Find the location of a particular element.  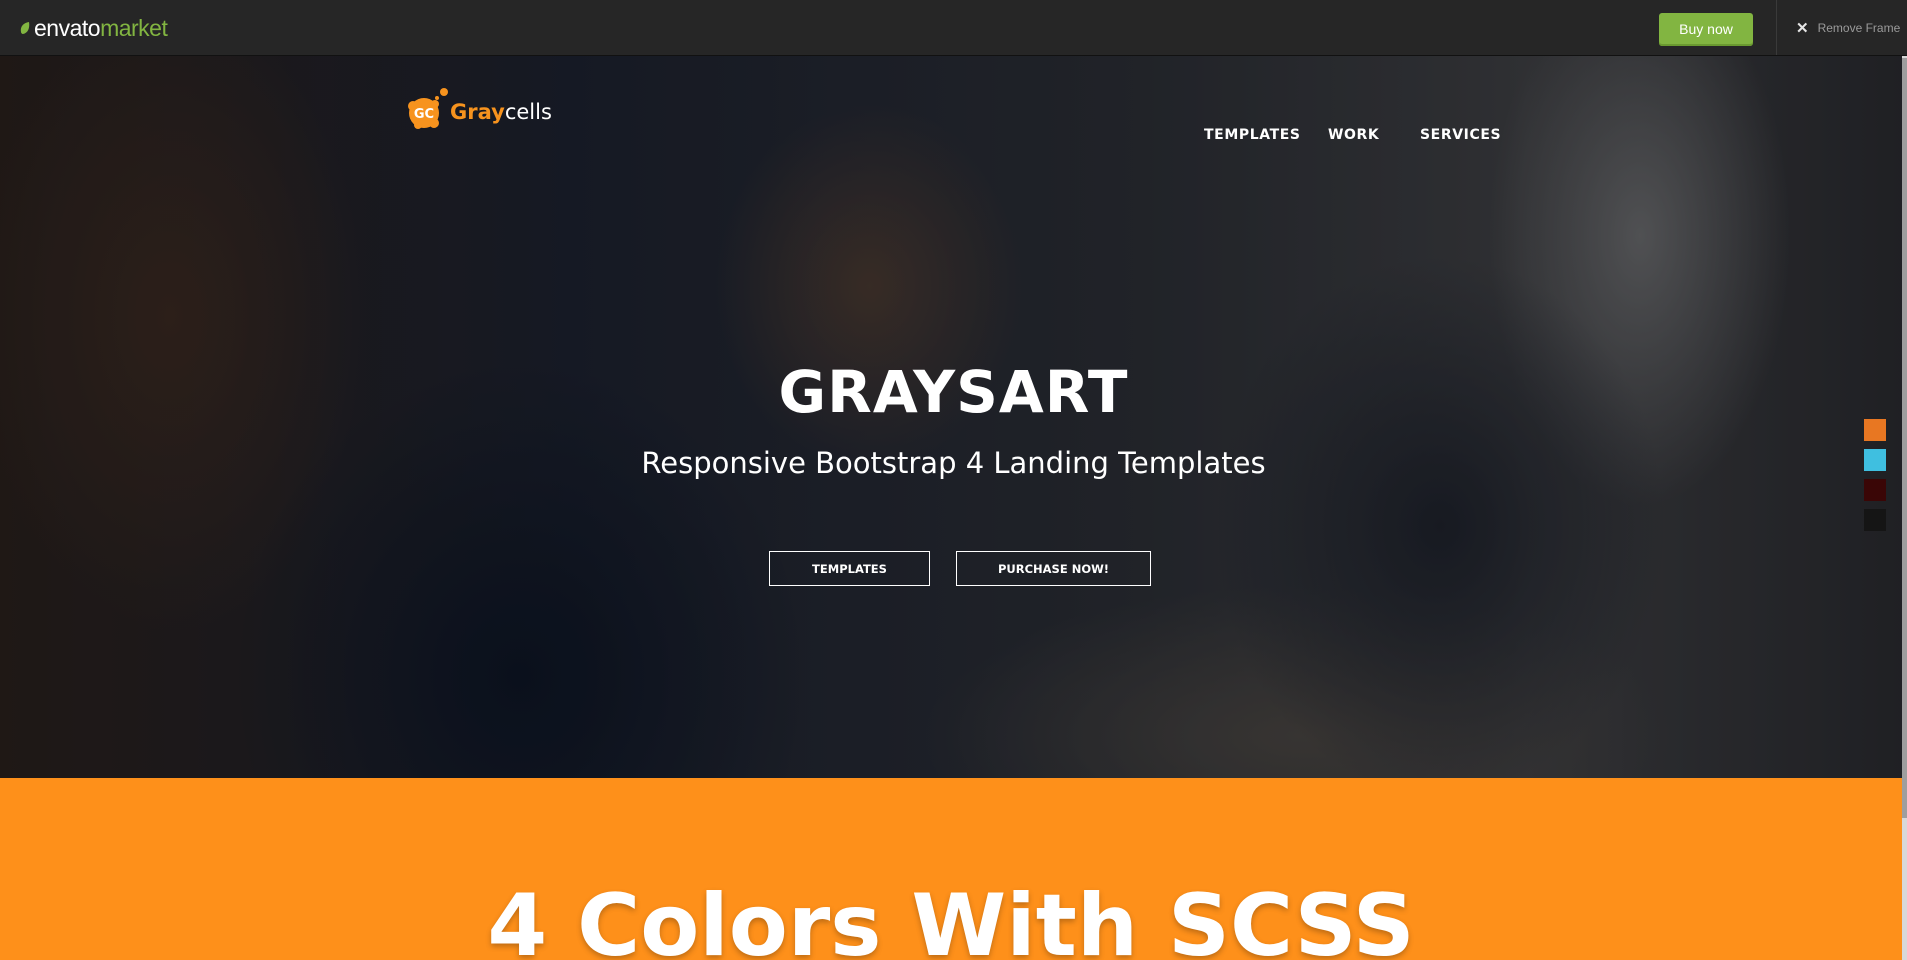

envato-market-logo: envatomarket is located at coordinates (93, 27).